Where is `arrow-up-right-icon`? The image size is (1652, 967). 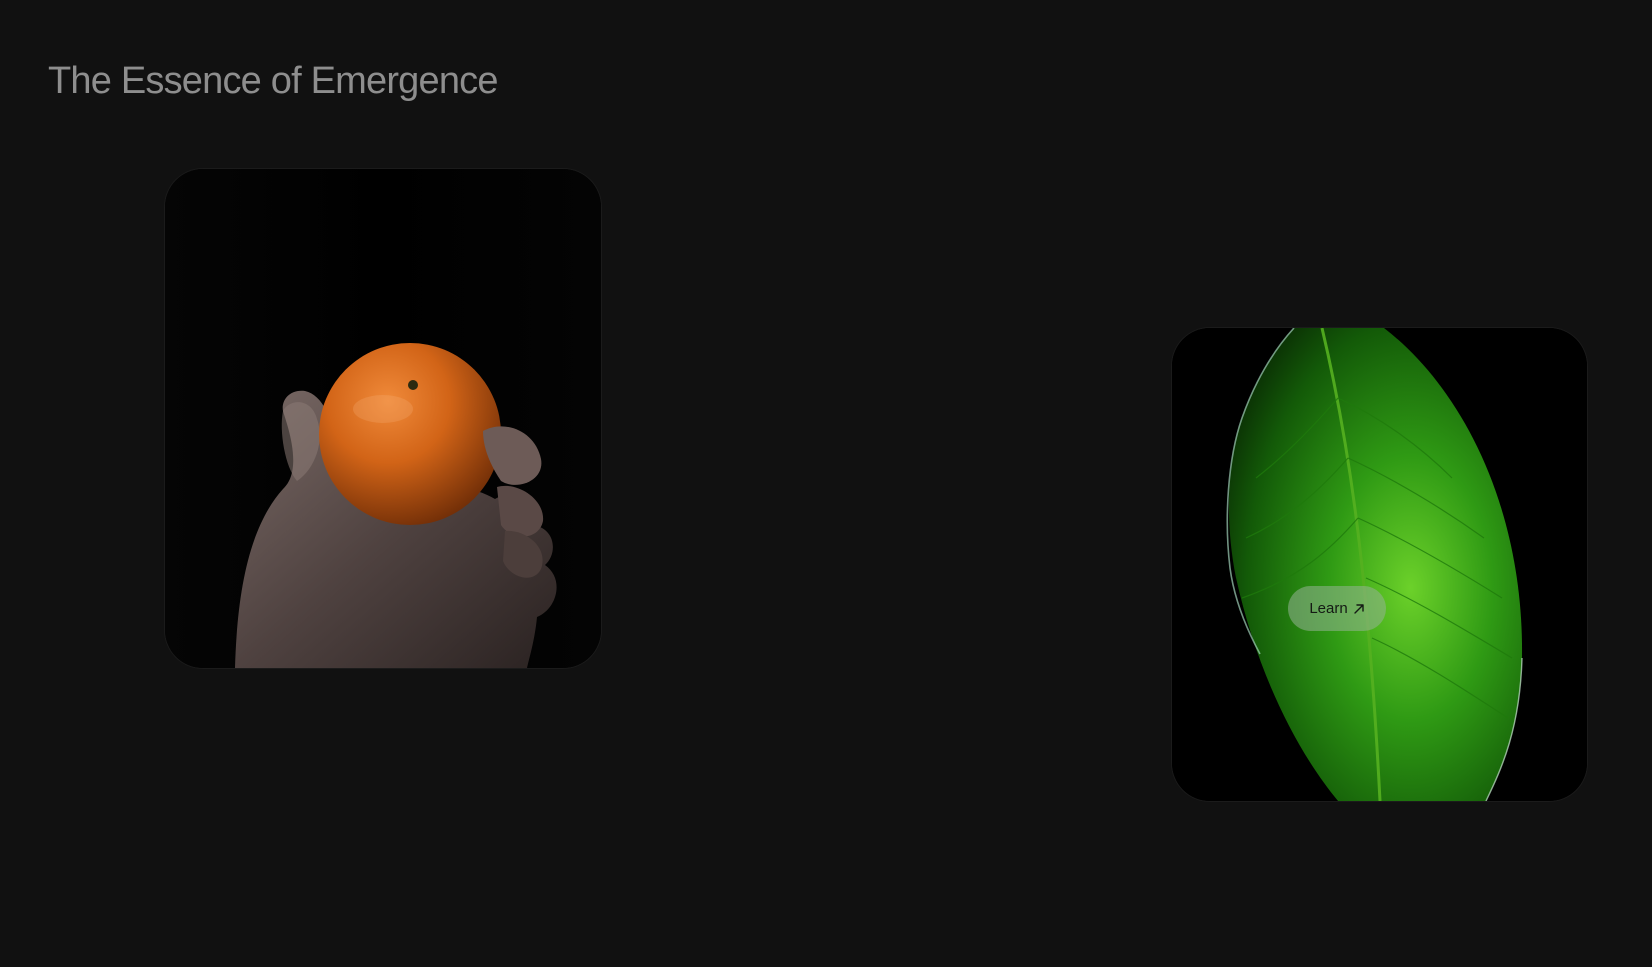 arrow-up-right-icon is located at coordinates (1359, 609).